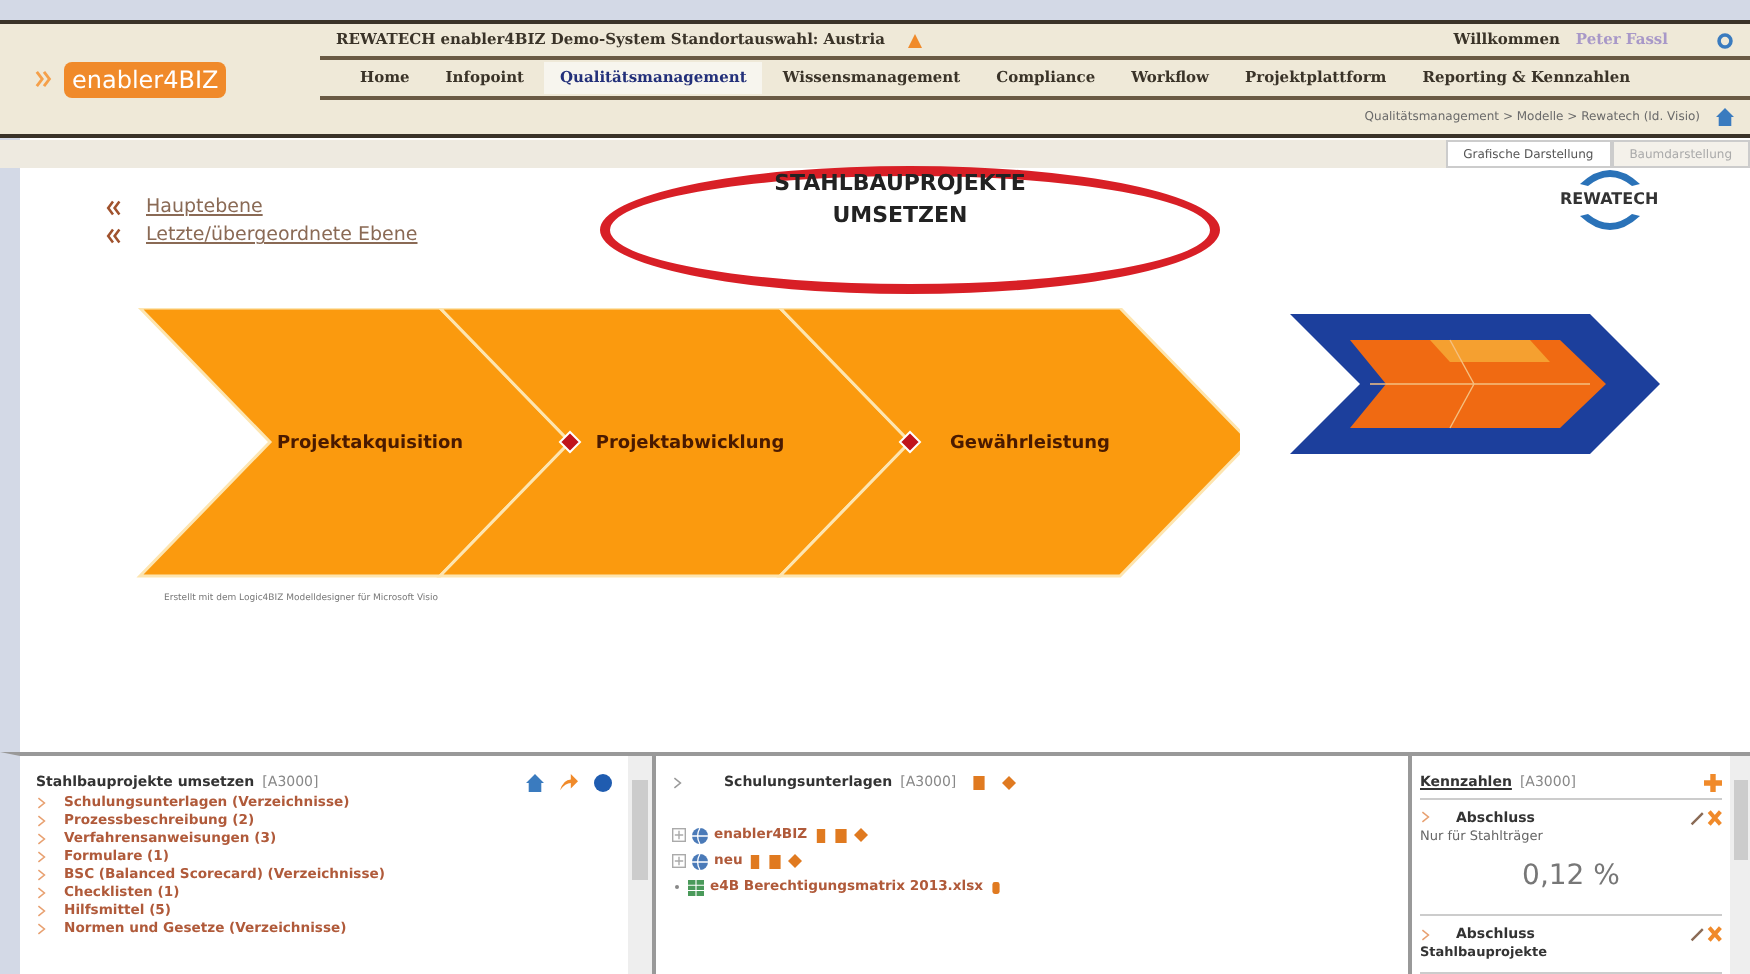  I want to click on kpi-value: 0,12 %, so click(1571, 876).